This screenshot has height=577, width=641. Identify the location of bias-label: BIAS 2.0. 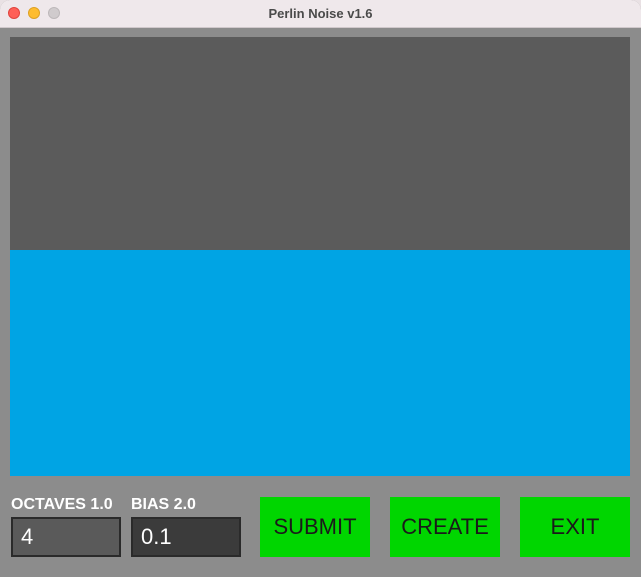
(163, 504).